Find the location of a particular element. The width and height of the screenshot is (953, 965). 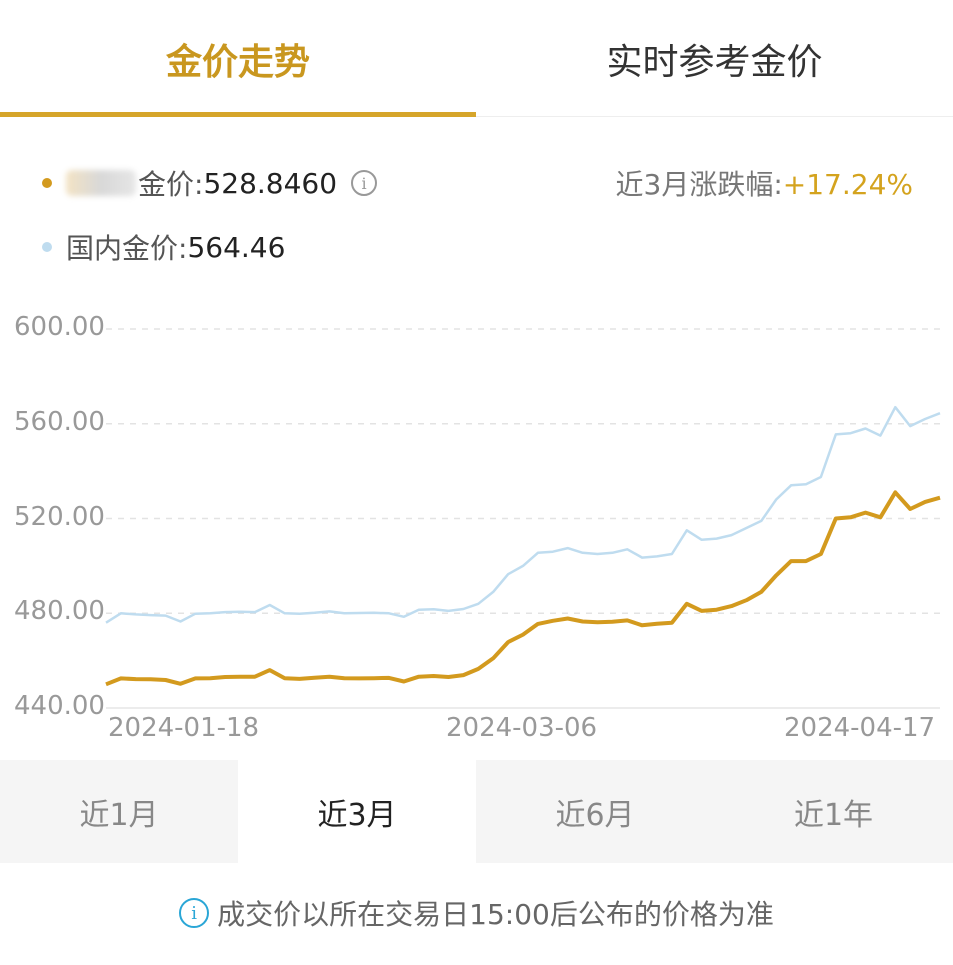

info-icon: i is located at coordinates (194, 913).